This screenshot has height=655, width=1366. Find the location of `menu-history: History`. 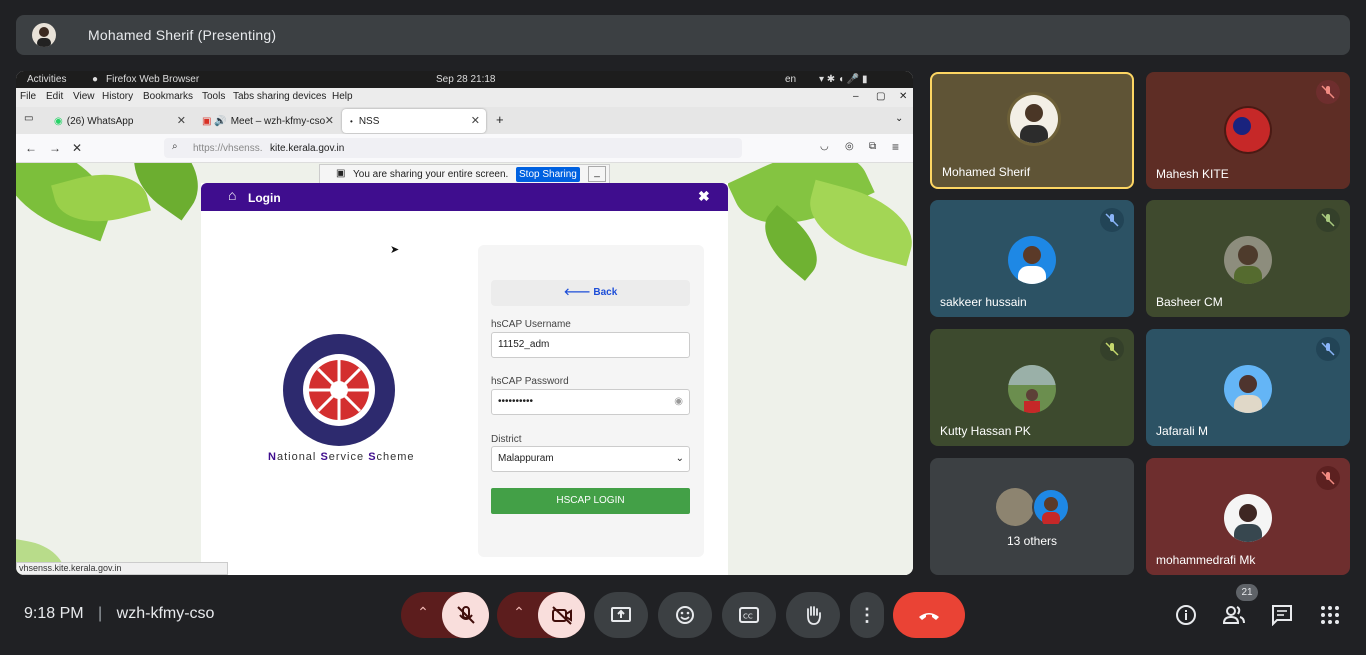

menu-history: History is located at coordinates (117, 96).